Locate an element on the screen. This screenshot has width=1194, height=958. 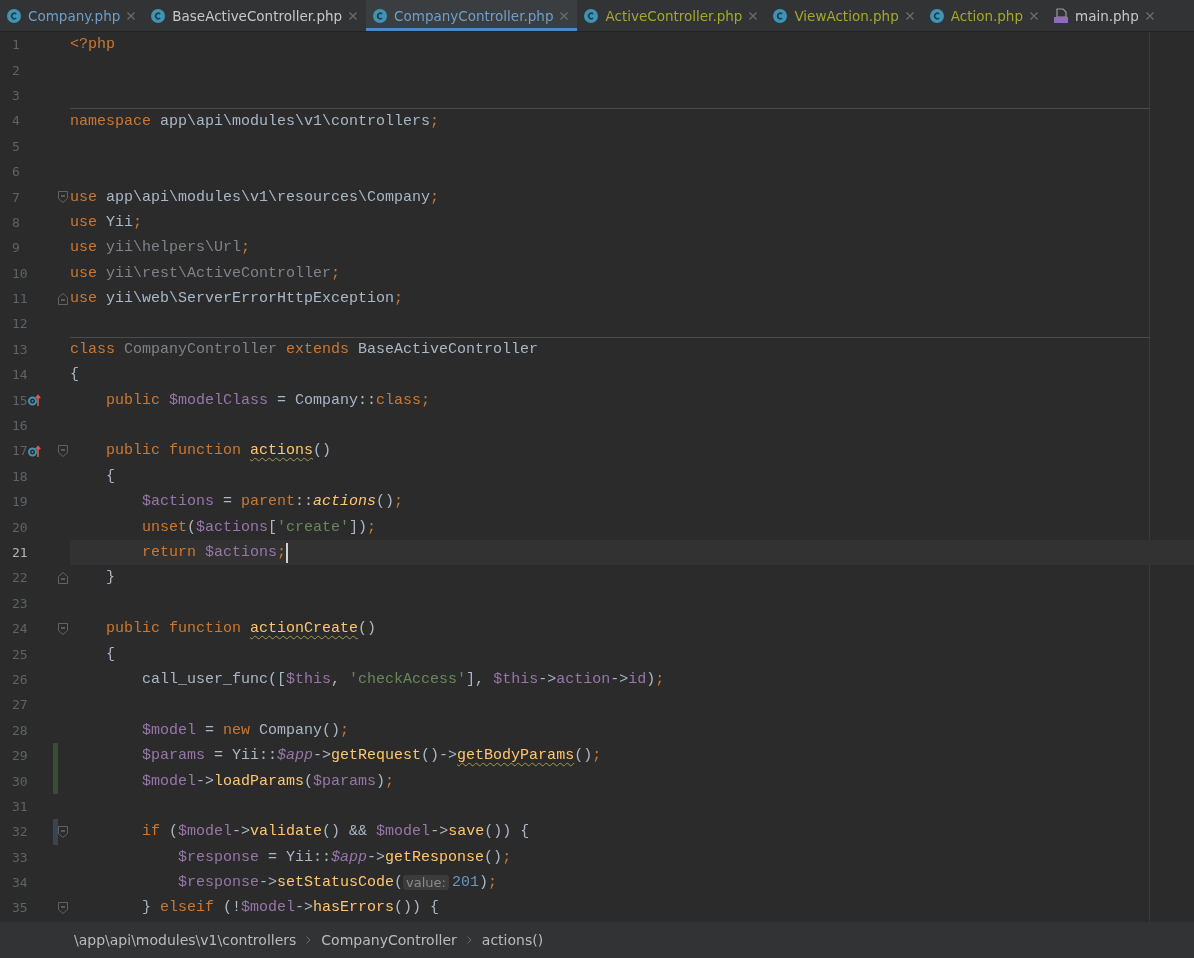
line-number: 7 is located at coordinates (16, 197).